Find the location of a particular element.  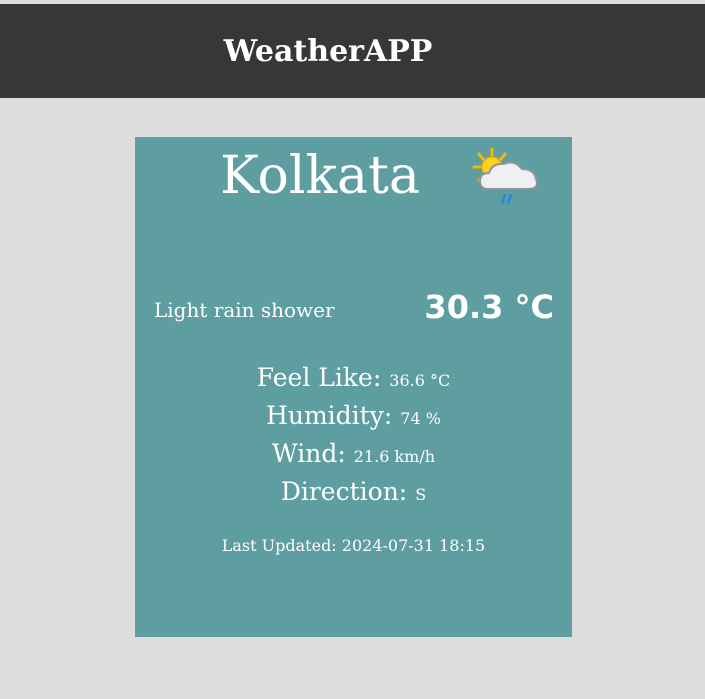

city-name: Kolkata is located at coordinates (320, 176).